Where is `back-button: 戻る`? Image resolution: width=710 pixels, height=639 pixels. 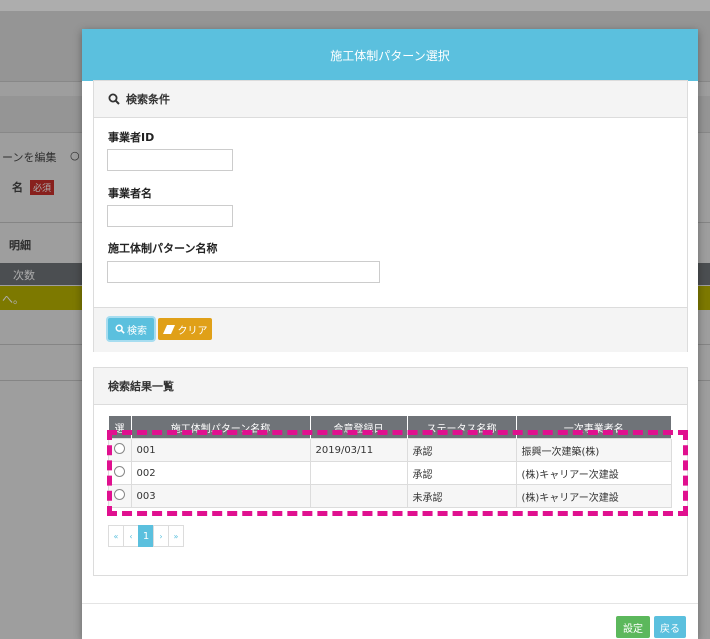 back-button: 戻る is located at coordinates (670, 627).